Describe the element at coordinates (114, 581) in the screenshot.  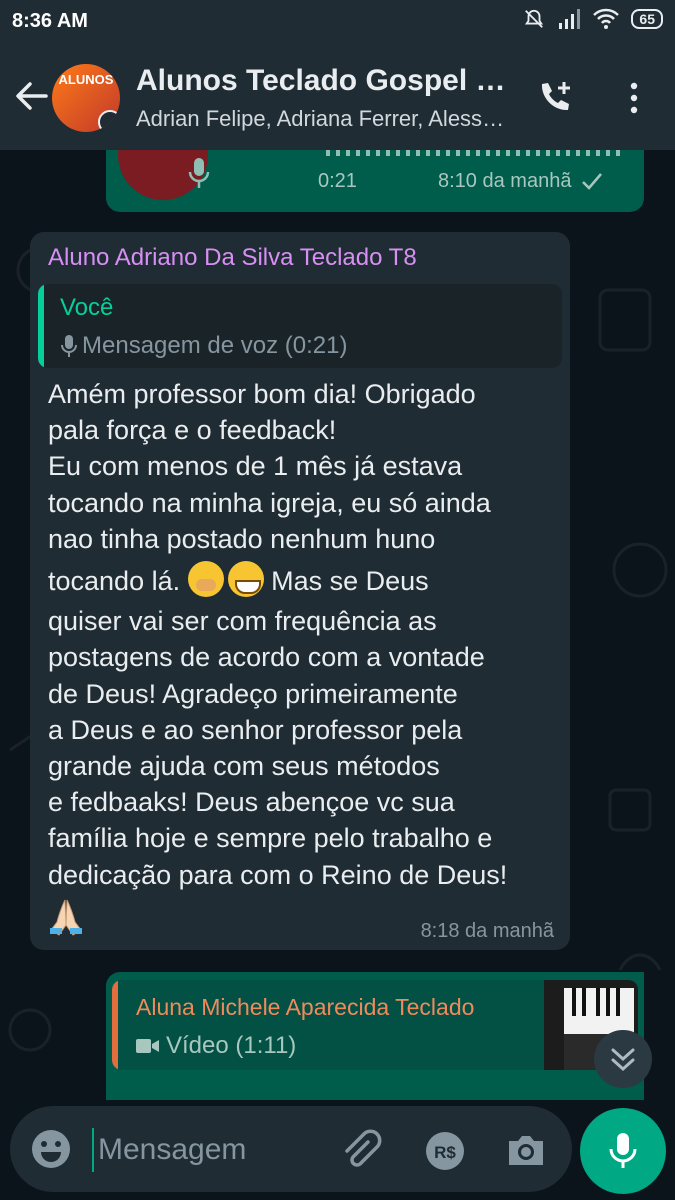
I see `message-line: tocando lá.` at that location.